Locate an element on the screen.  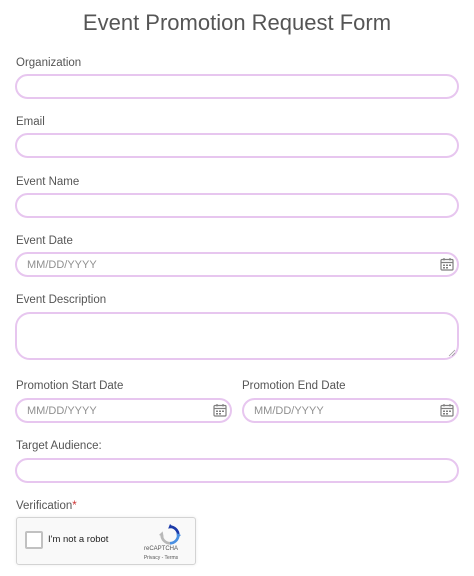
recaptcha-checkbox-label: I'm not a robot is located at coordinates (78, 539).